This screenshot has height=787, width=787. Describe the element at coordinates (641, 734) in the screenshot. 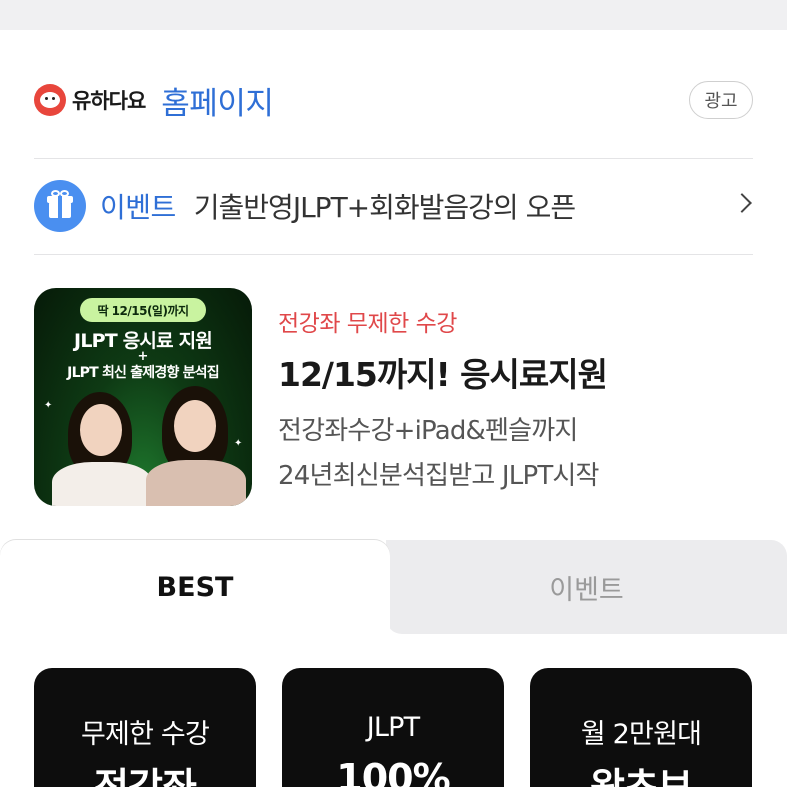

I see `card-line1: 월 2만원대` at that location.